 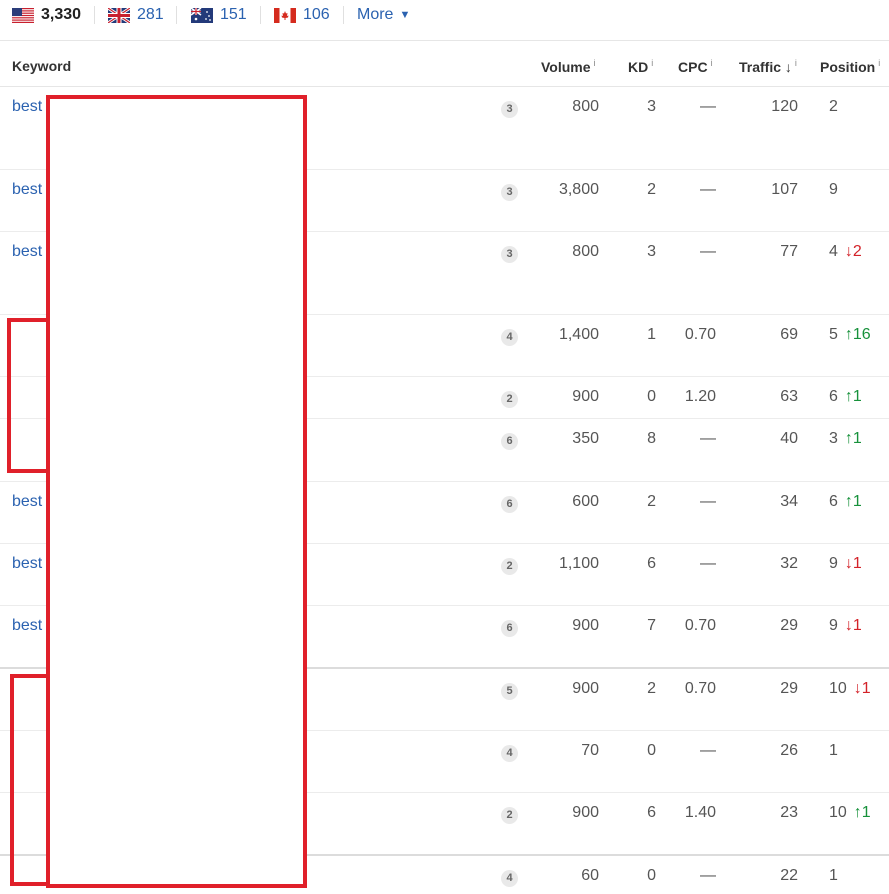 What do you see at coordinates (651, 438) in the screenshot?
I see `kd-value: 8` at bounding box center [651, 438].